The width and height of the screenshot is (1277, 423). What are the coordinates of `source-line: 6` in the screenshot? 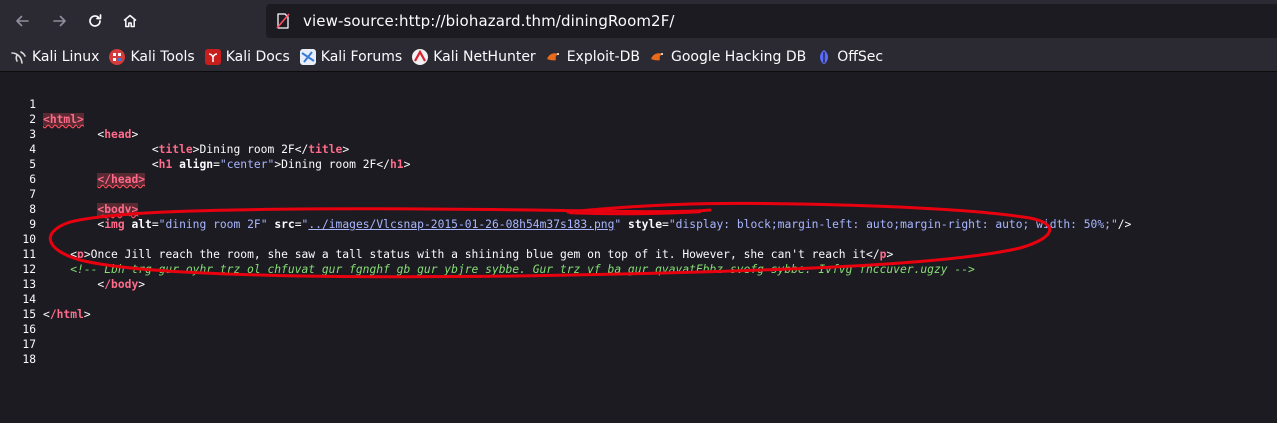 It's located at (638, 171).